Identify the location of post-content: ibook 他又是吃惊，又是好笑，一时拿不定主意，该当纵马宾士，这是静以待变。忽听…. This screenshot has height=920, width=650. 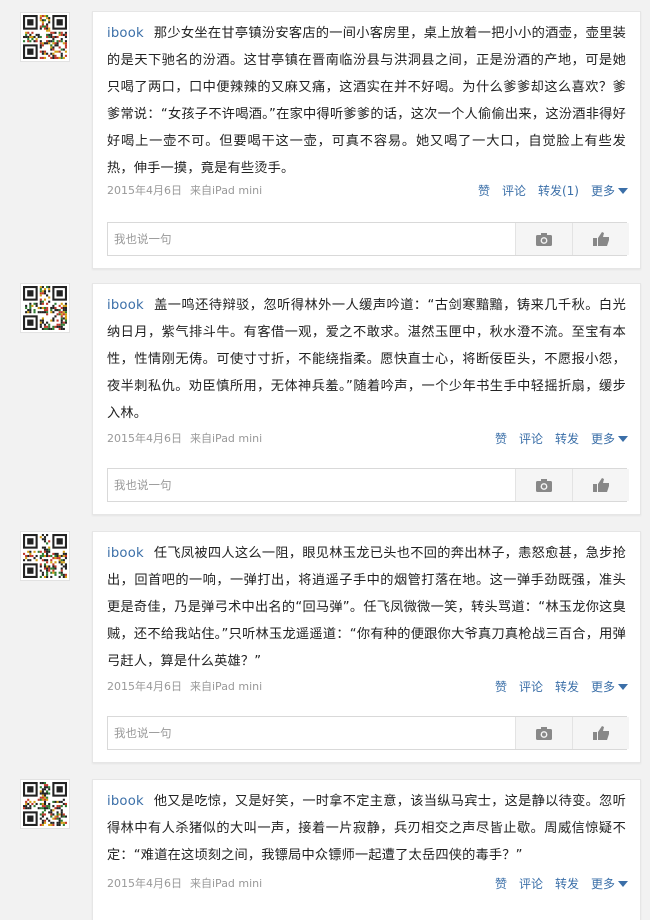
(366, 824).